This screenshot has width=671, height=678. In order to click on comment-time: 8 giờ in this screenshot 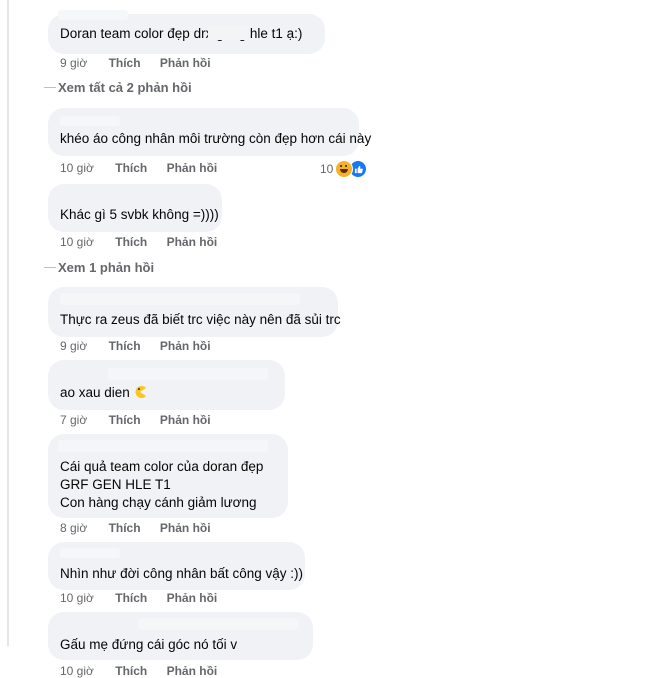, I will do `click(74, 528)`.